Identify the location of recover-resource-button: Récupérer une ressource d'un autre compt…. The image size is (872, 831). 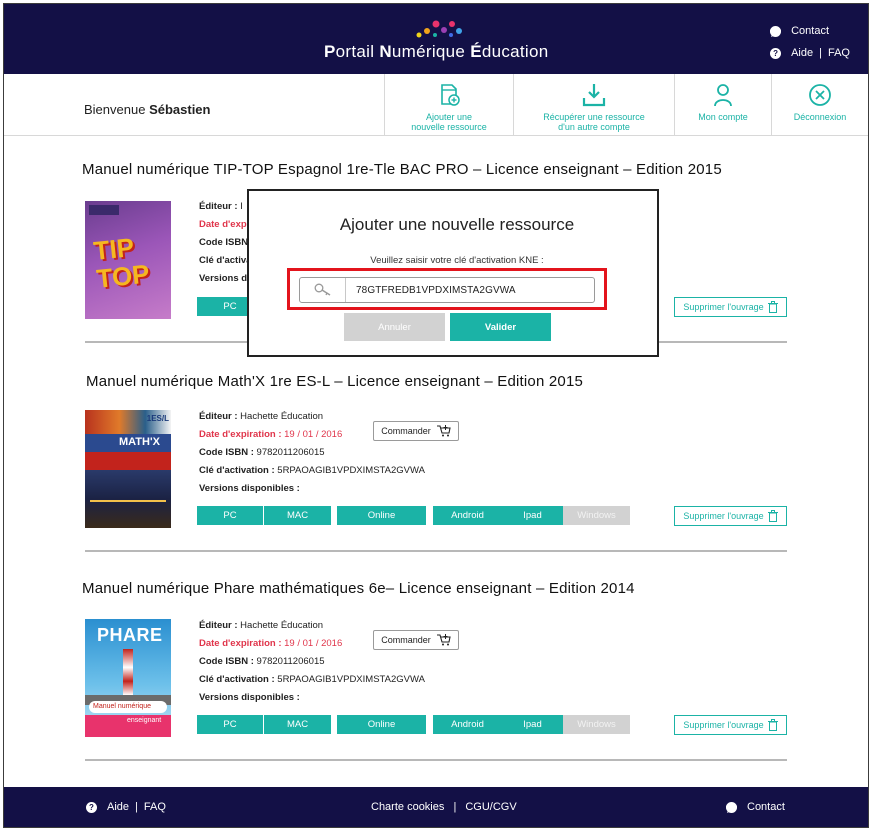
(593, 105).